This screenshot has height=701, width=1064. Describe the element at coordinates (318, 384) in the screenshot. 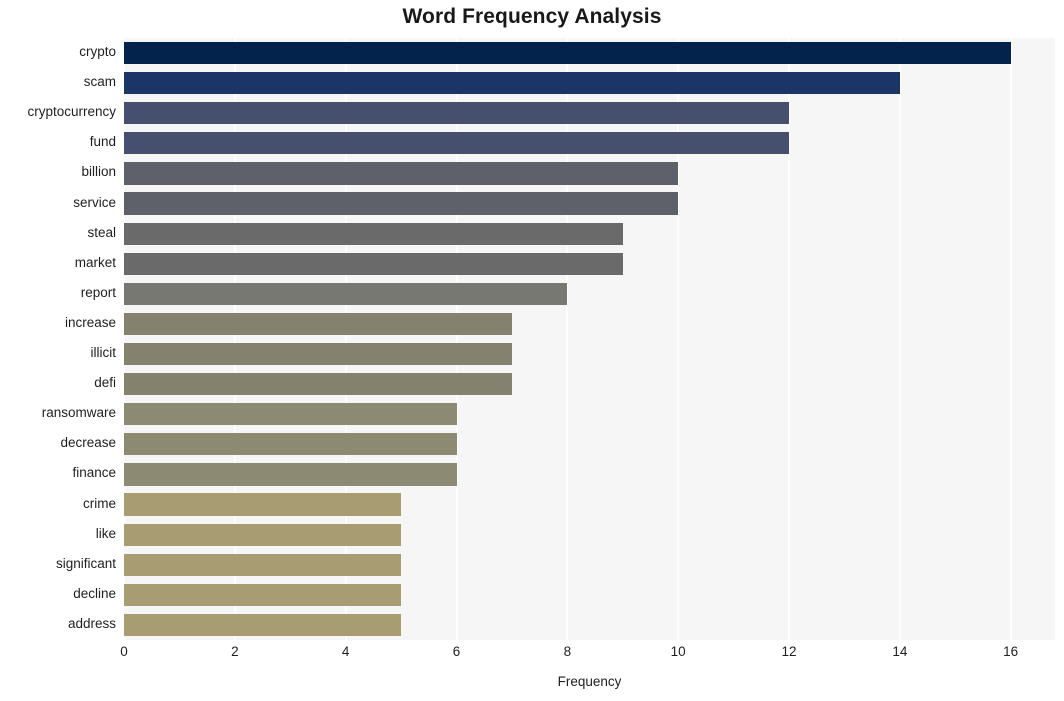

I see `bar-defi` at that location.